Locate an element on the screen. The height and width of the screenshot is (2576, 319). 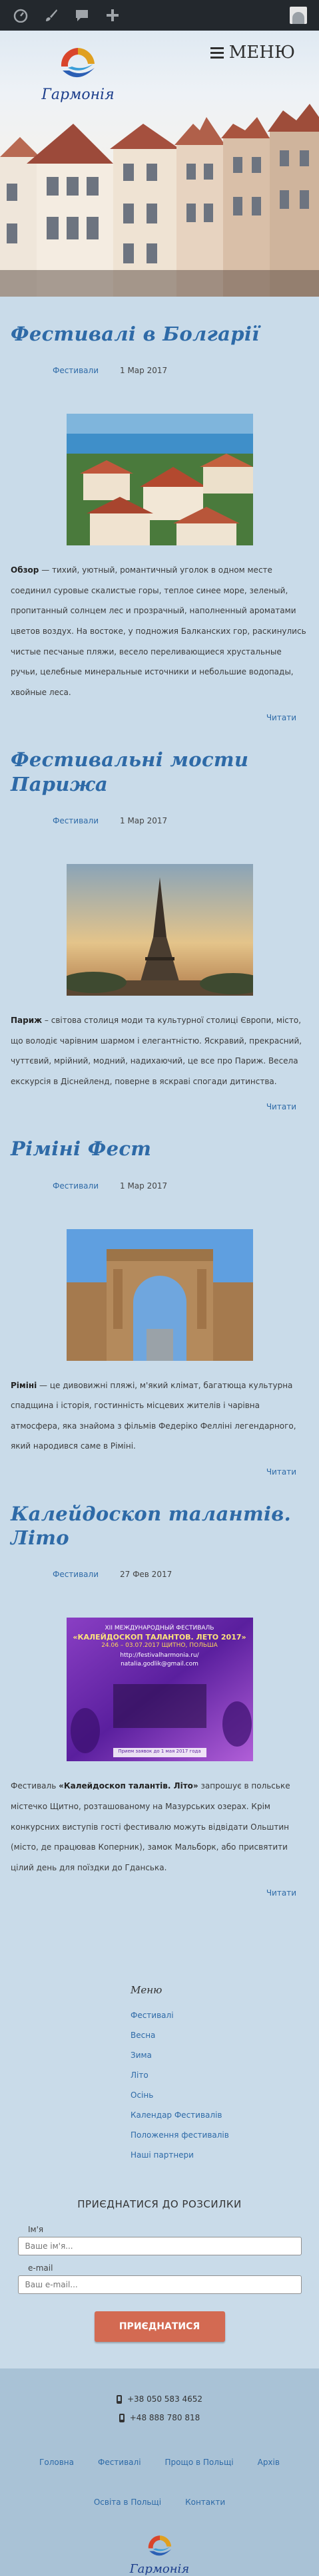
phone-number: +48 888 780 818 is located at coordinates (165, 2417).